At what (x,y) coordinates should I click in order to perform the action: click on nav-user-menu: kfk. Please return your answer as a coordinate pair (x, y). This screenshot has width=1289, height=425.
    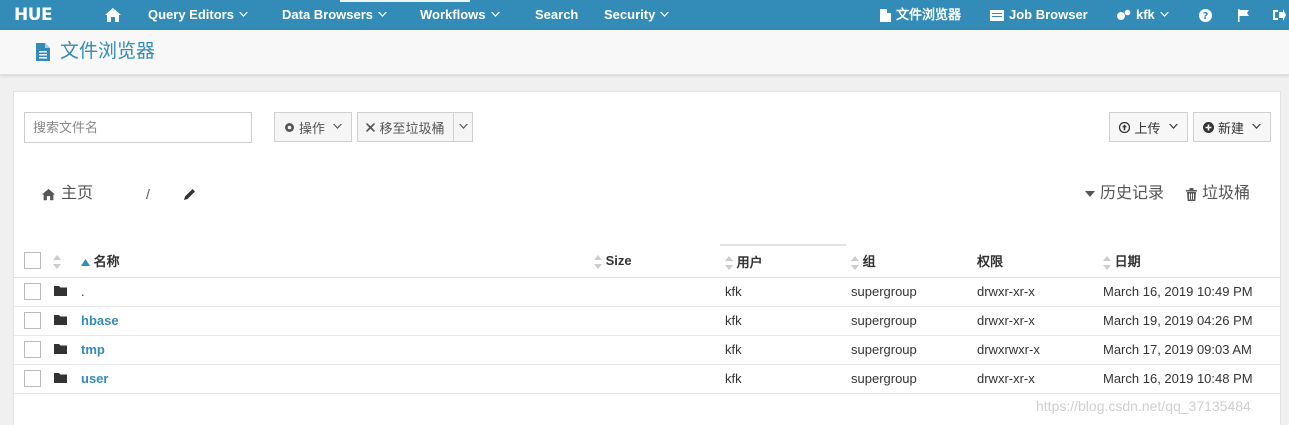
    Looking at the image, I should click on (1142, 15).